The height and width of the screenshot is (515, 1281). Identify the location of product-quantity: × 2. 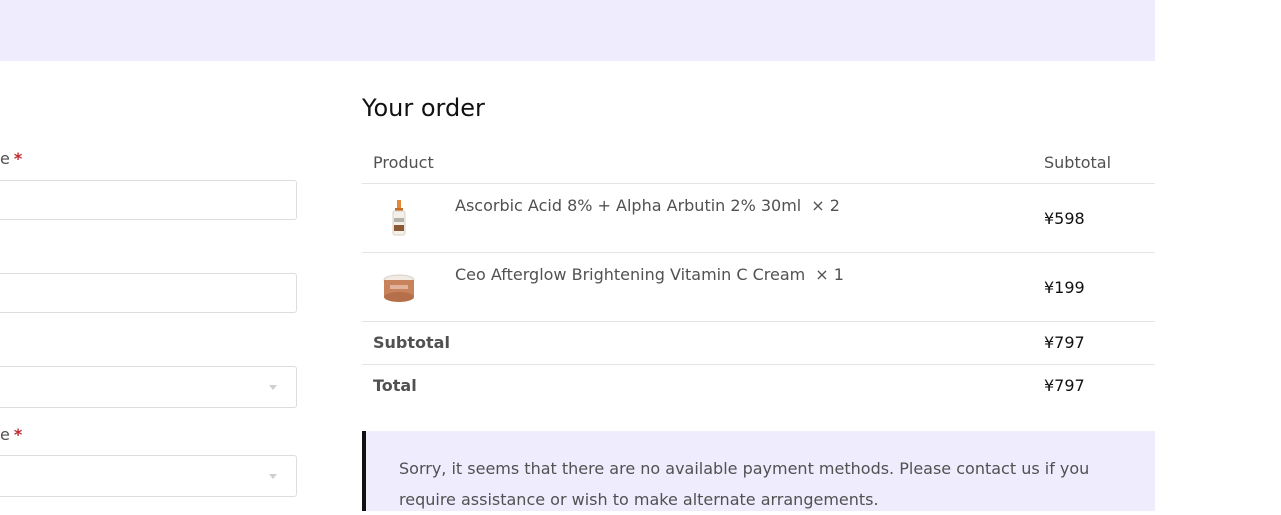
(825, 205).